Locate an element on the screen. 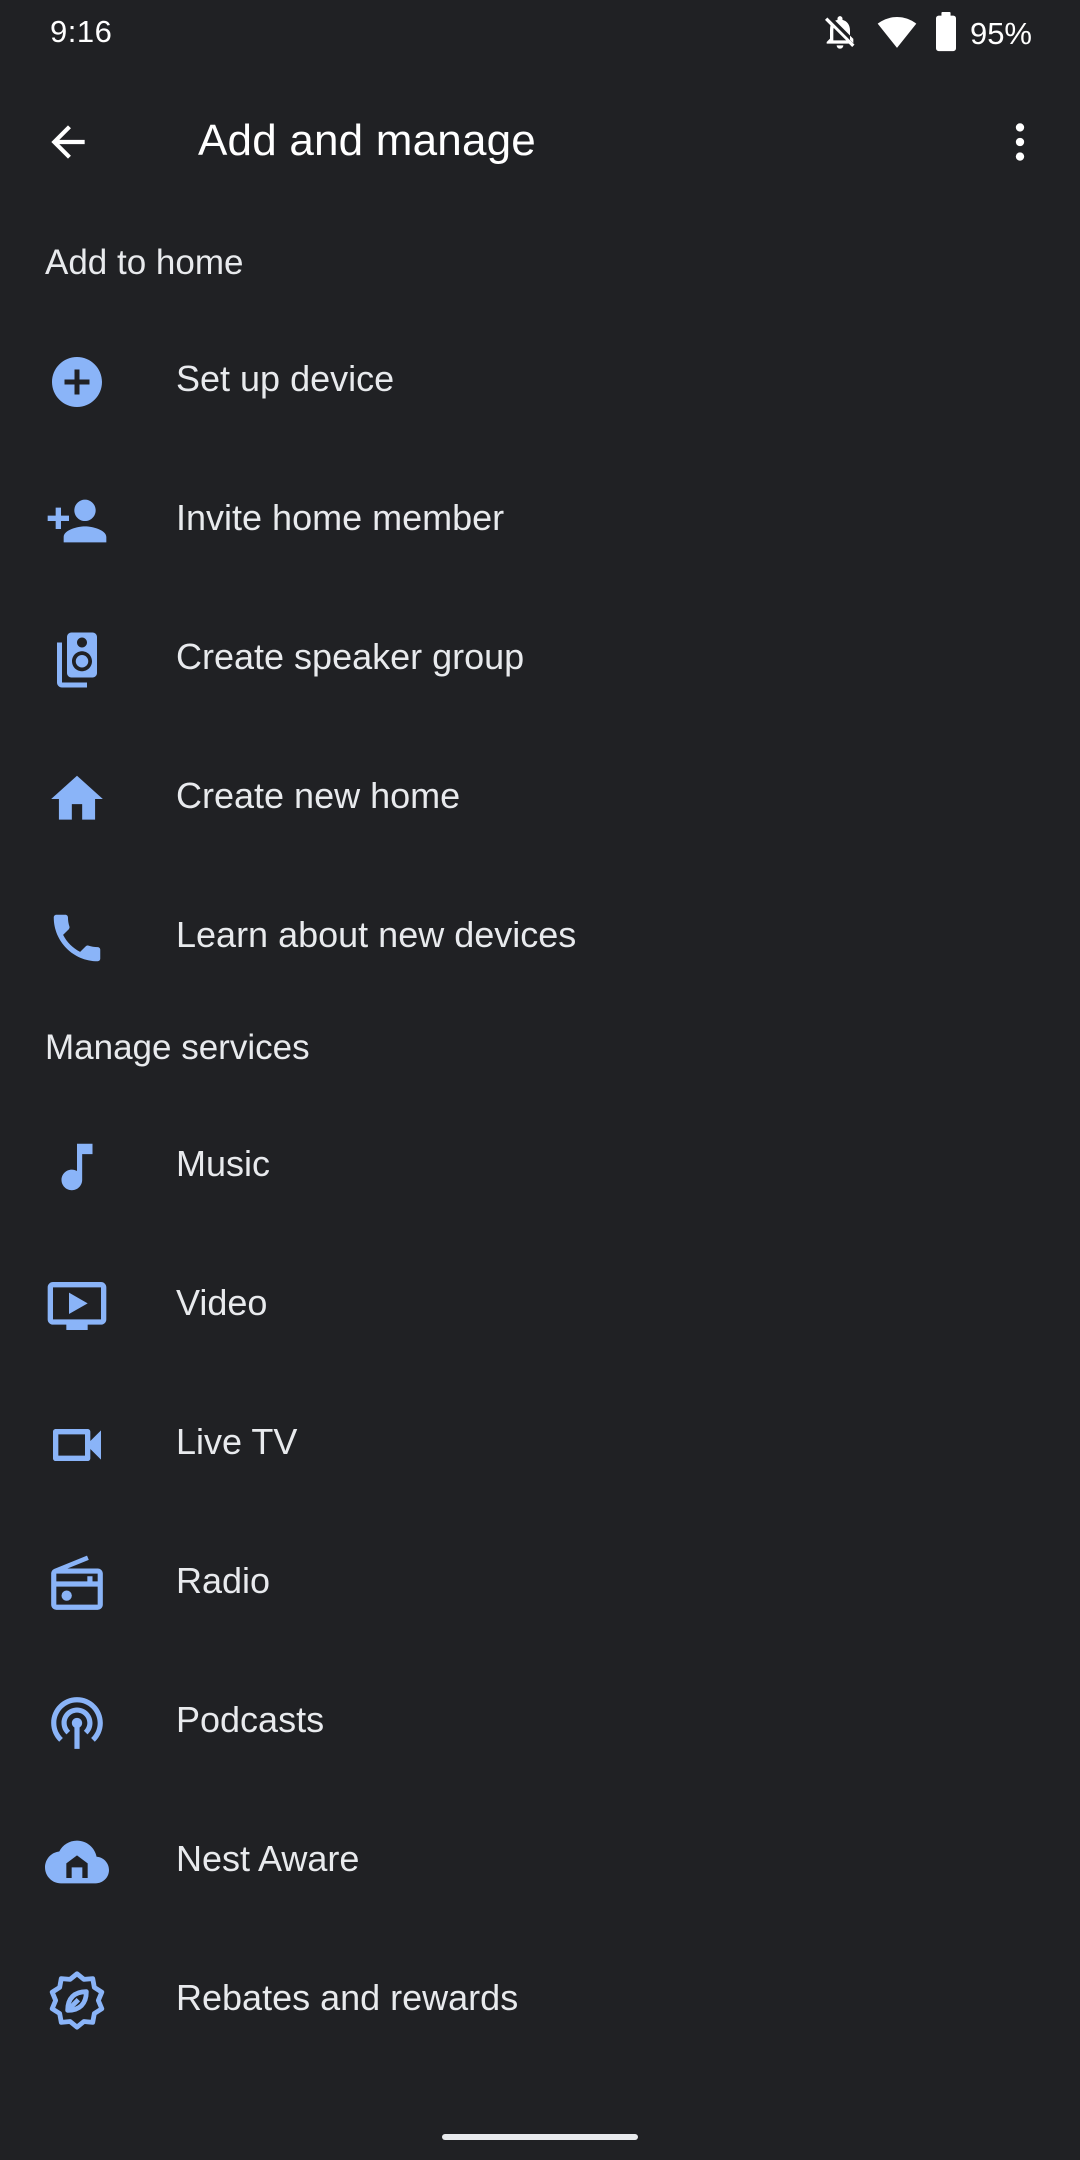 This screenshot has height=2160, width=1080. list-item-radio: Radio is located at coordinates (540, 1582).